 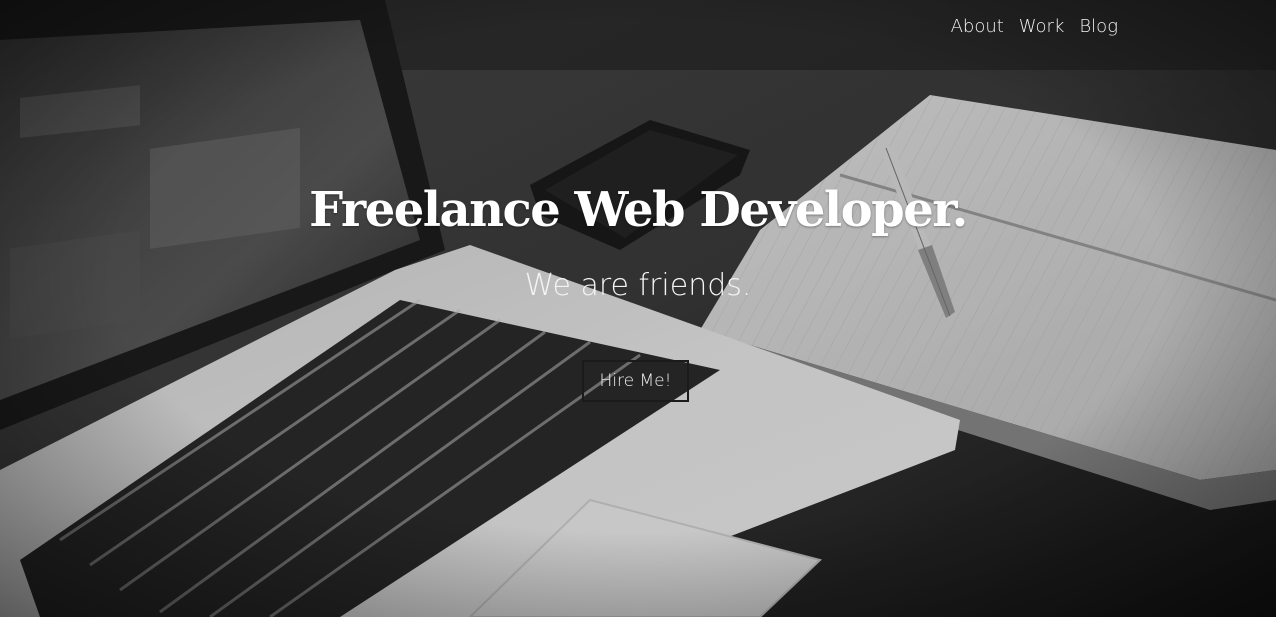 I want to click on hero-headline: Freelance Web Developer., so click(x=638, y=210).